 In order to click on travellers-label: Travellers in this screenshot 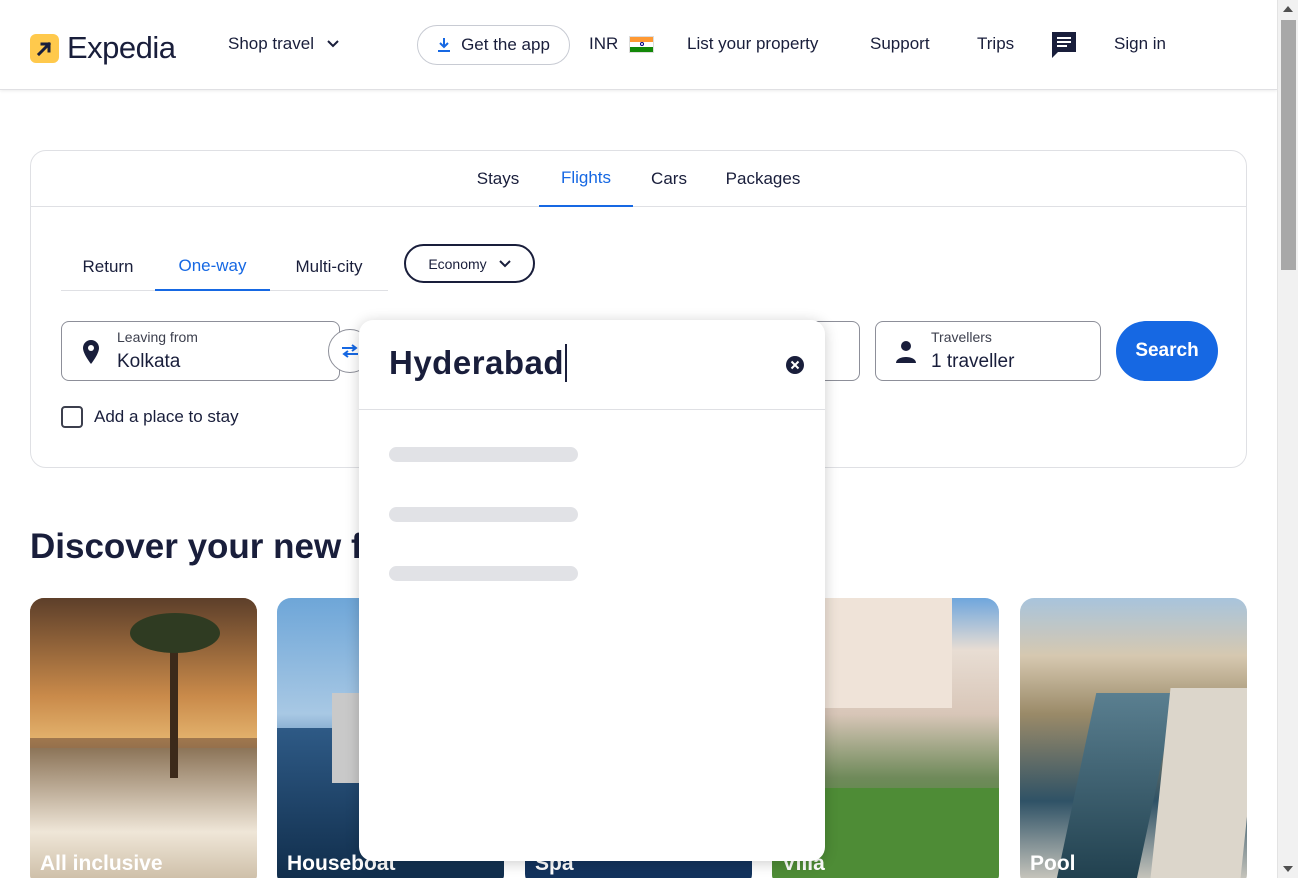, I will do `click(961, 337)`.